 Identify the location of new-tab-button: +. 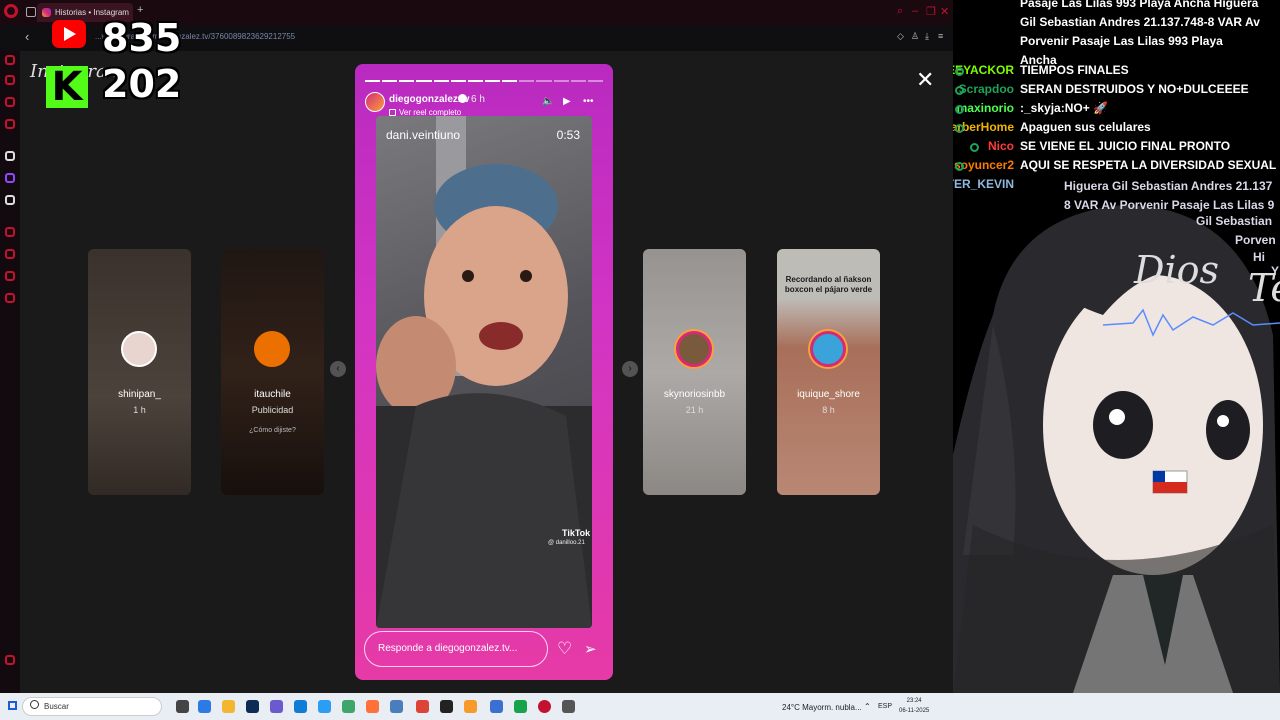
(140, 10).